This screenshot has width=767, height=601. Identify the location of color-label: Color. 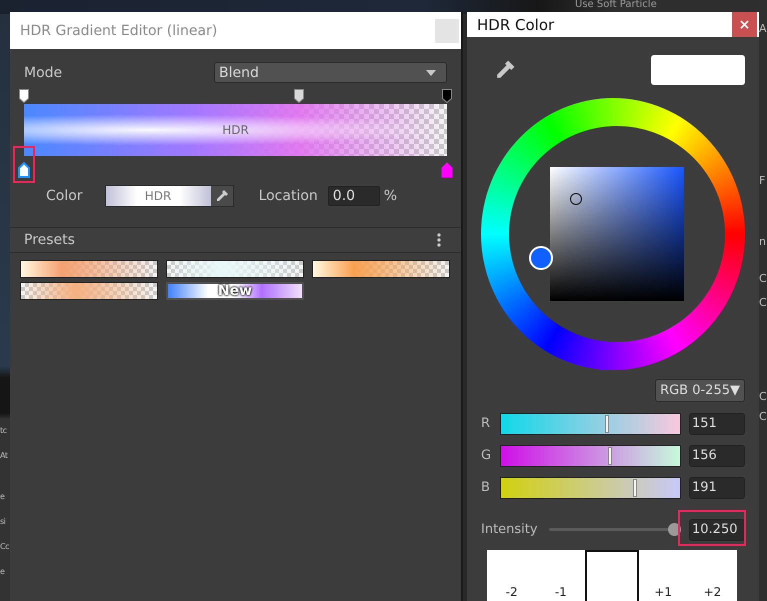
(64, 196).